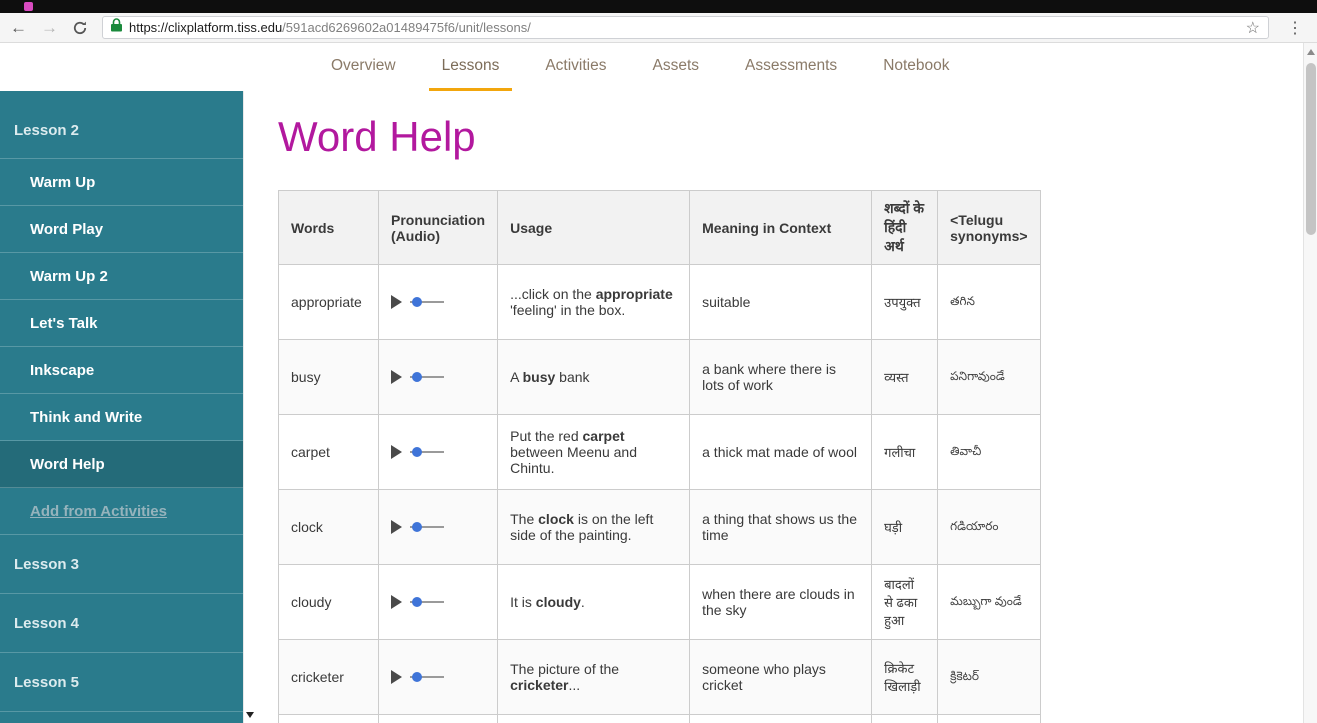 Image resolution: width=1317 pixels, height=723 pixels. I want to click on meaning-cell: a thick mat made of wool, so click(781, 452).